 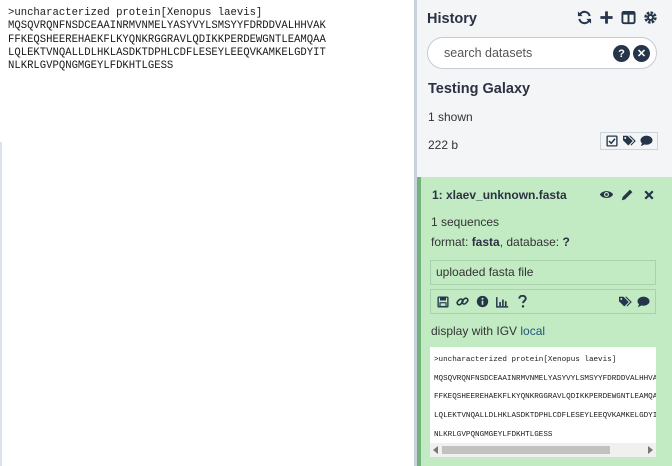 What do you see at coordinates (450, 117) in the screenshot?
I see `shown-count: 1 shown` at bounding box center [450, 117].